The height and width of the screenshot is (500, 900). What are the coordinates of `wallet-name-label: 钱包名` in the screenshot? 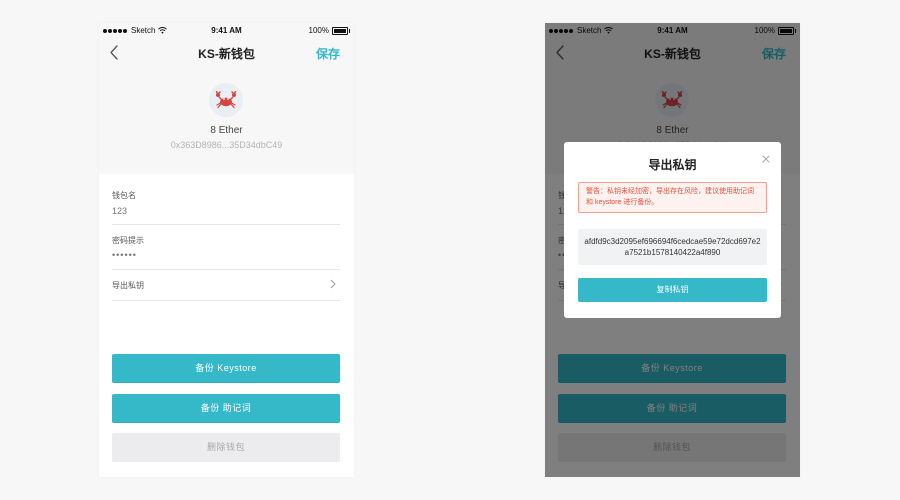 It's located at (124, 195).